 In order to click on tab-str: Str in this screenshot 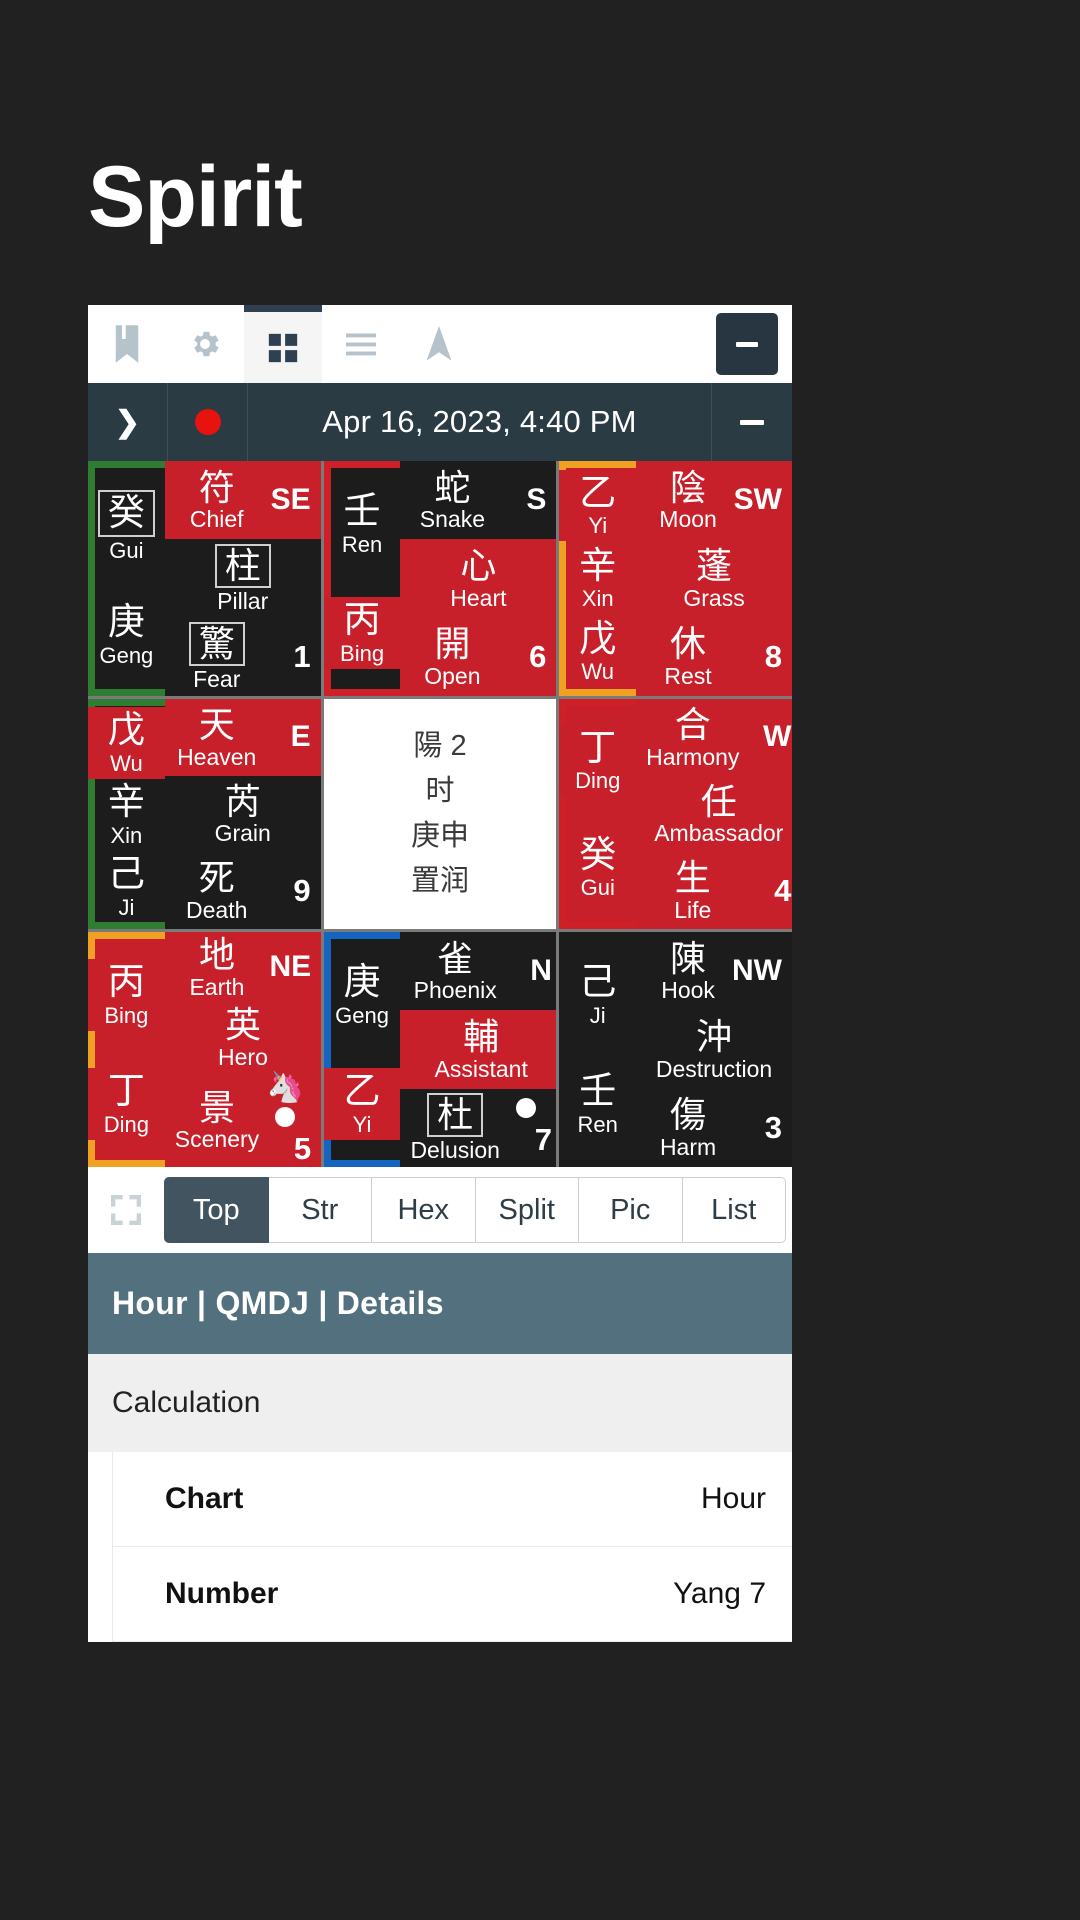, I will do `click(320, 1210)`.